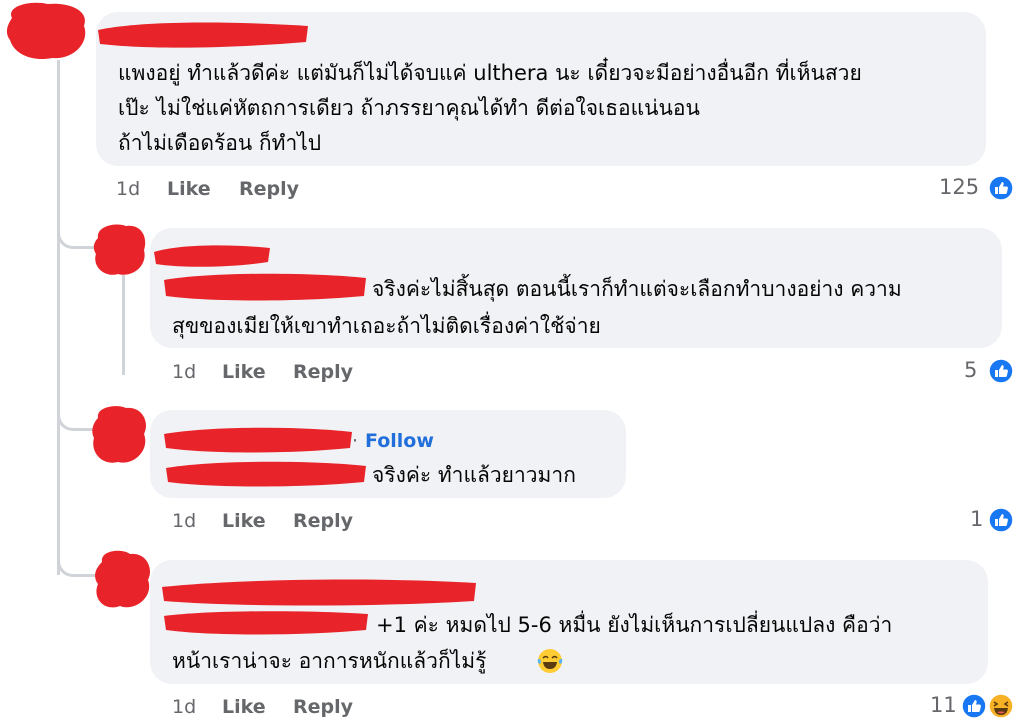 The height and width of the screenshot is (724, 1024). I want to click on haha-icon, so click(1001, 706).